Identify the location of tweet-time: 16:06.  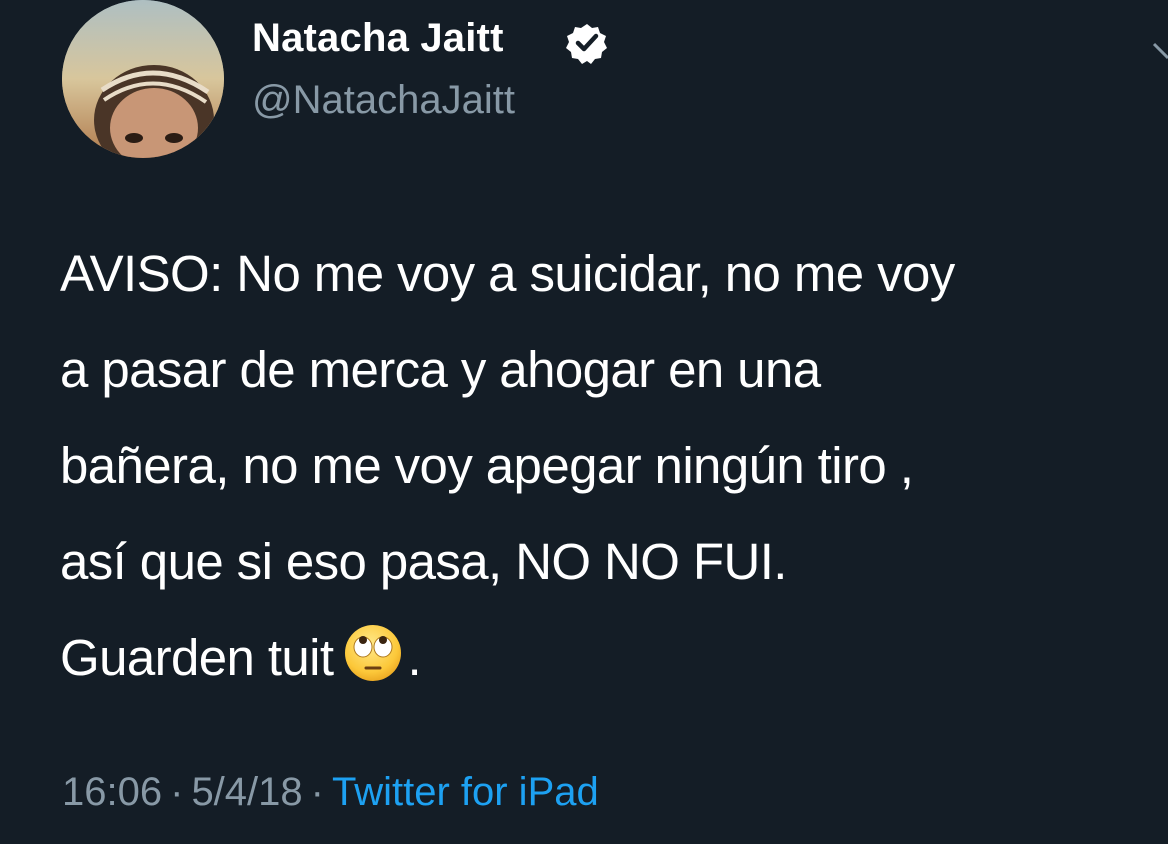
(112, 792).